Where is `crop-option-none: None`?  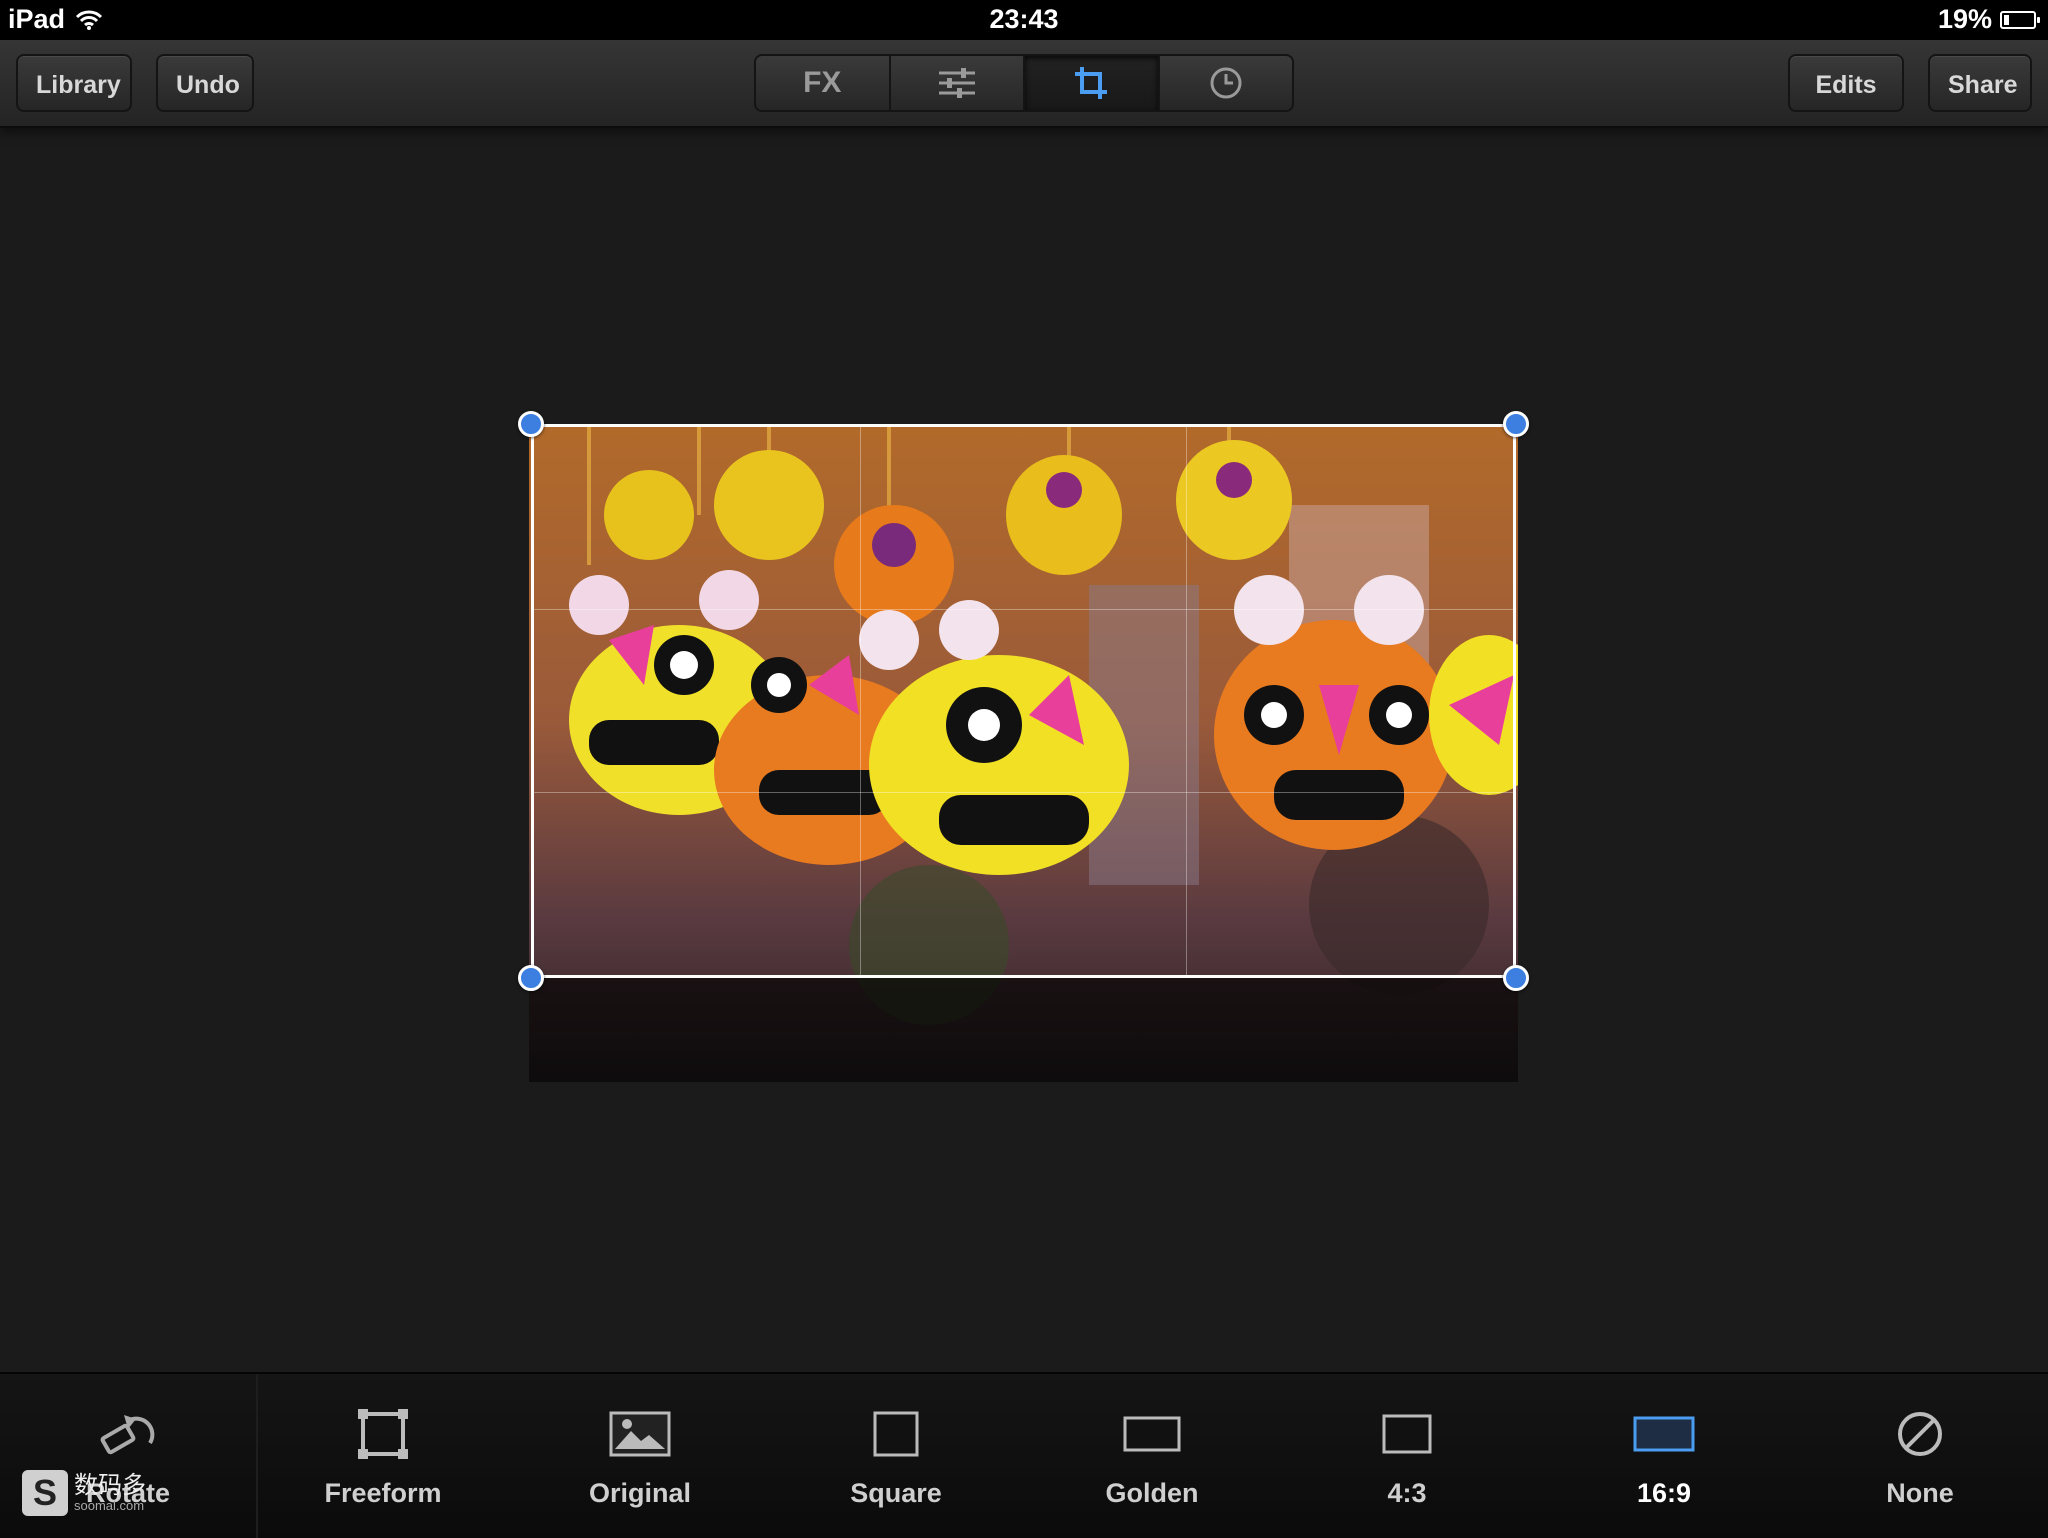
crop-option-none: None is located at coordinates (1920, 1456).